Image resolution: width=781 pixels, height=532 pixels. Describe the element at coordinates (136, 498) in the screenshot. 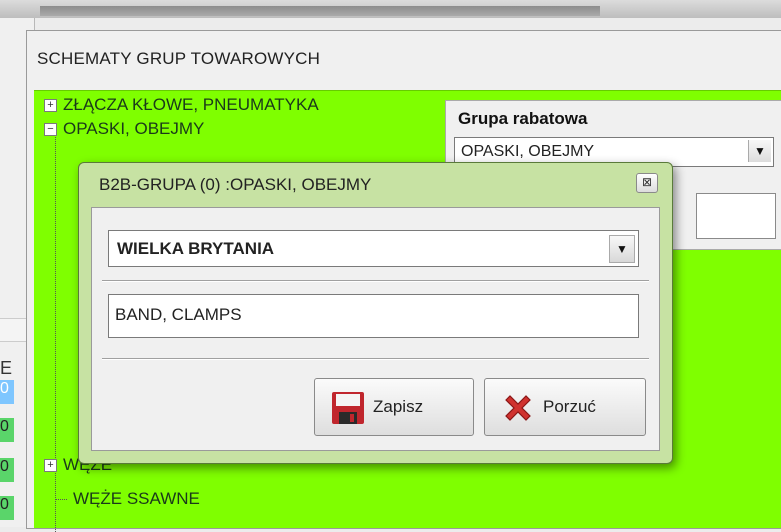

I see `tree-item-label: WĘŻE SSAWNE` at that location.